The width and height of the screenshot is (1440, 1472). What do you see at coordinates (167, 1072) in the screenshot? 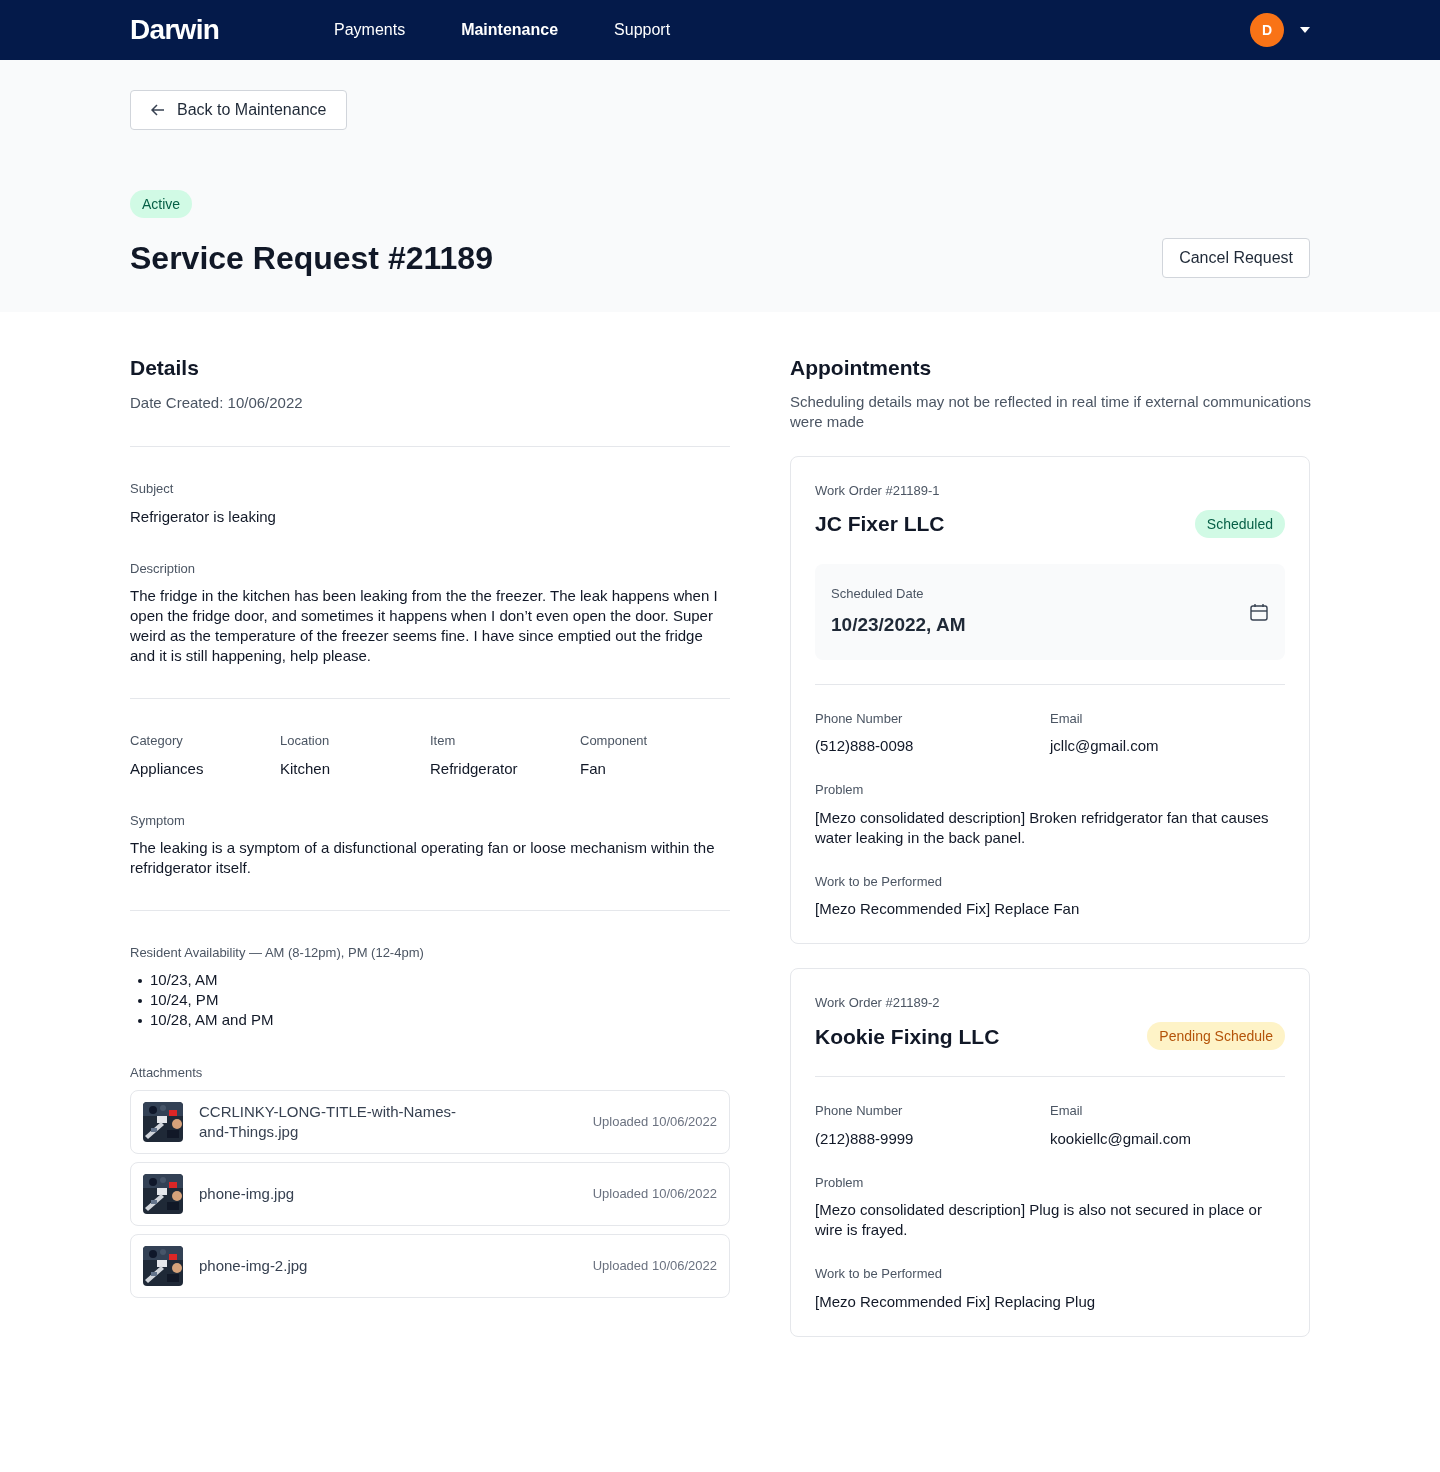
I see `field-label: Attachments` at bounding box center [167, 1072].